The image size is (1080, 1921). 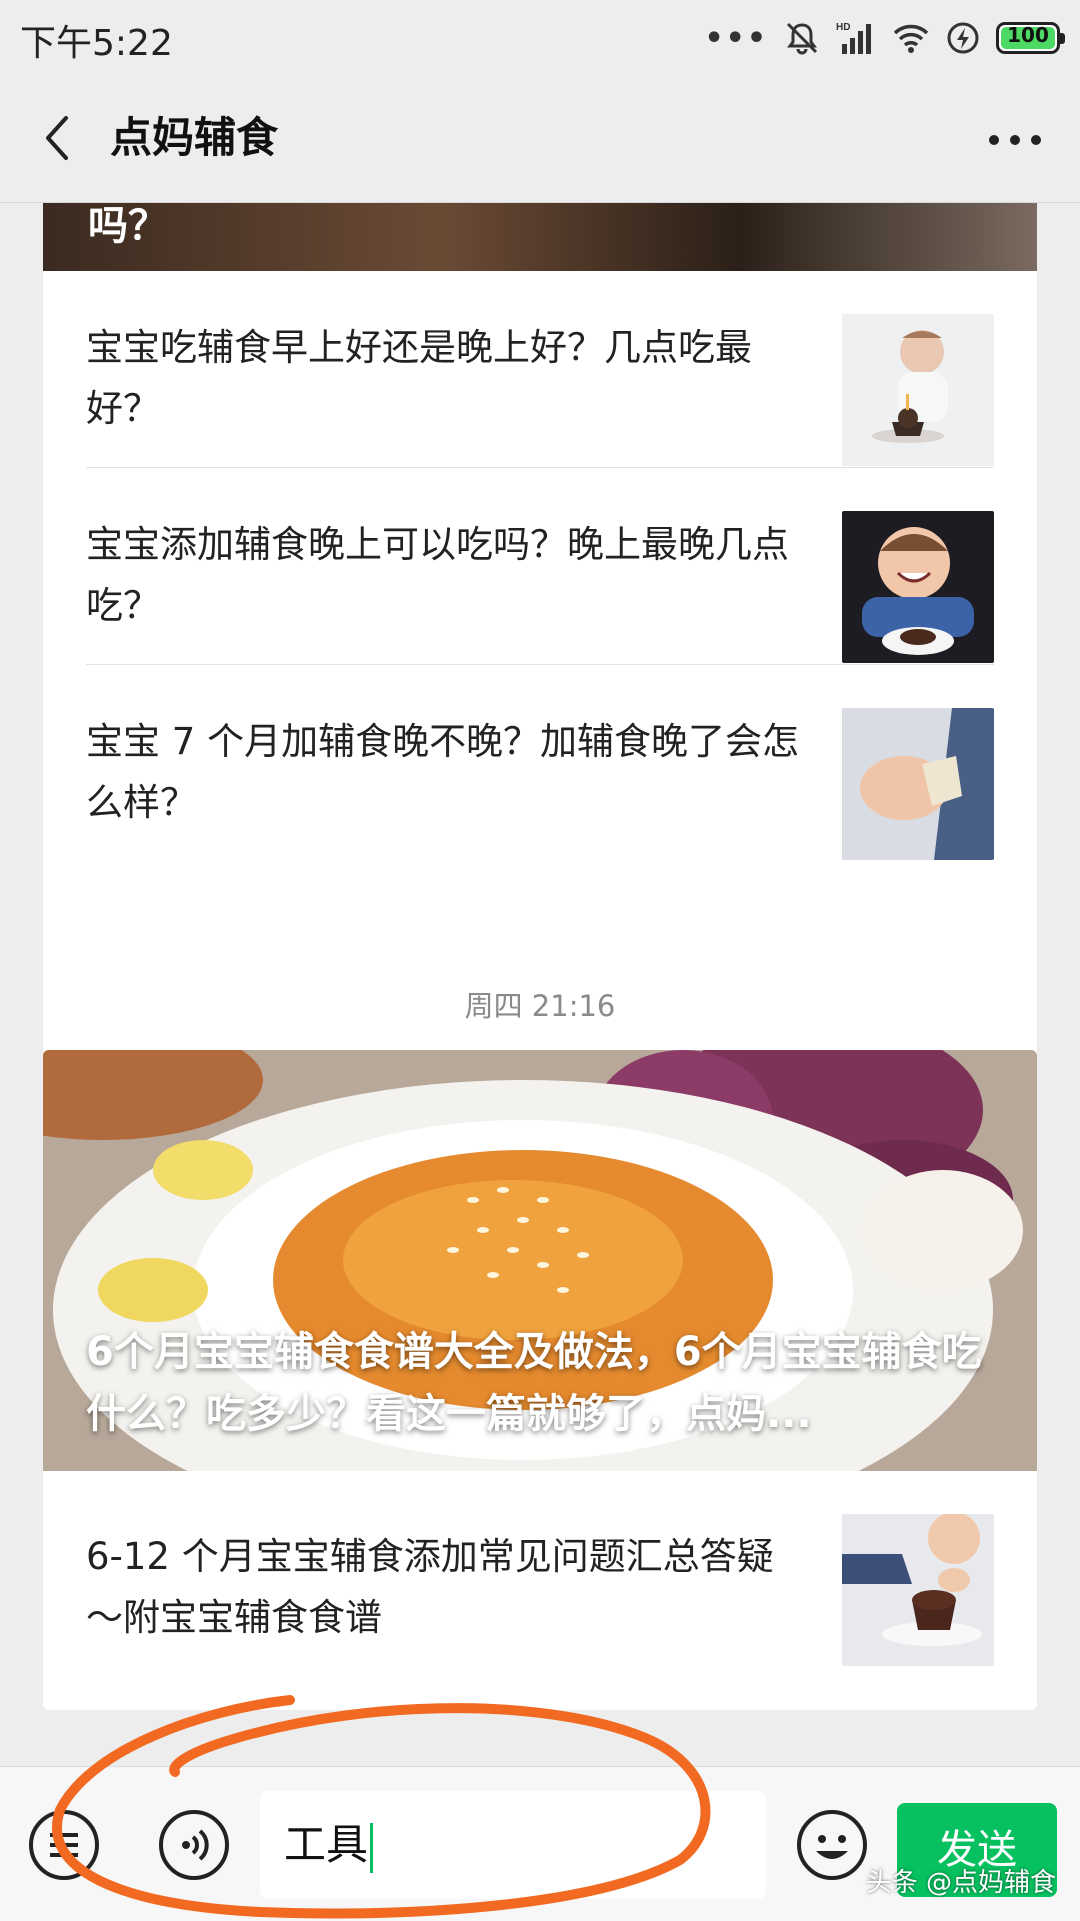 What do you see at coordinates (884, 38) in the screenshot?
I see `status-icons: ••• HD 100` at bounding box center [884, 38].